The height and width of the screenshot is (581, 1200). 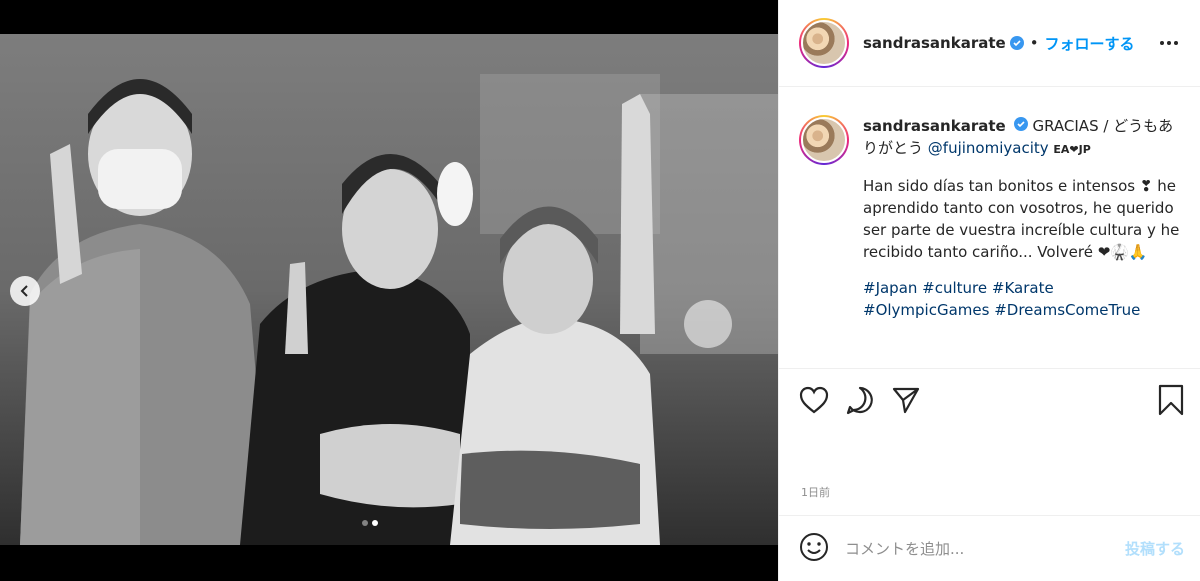 What do you see at coordinates (934, 43) in the screenshot?
I see `username-link: sandrasankarate` at bounding box center [934, 43].